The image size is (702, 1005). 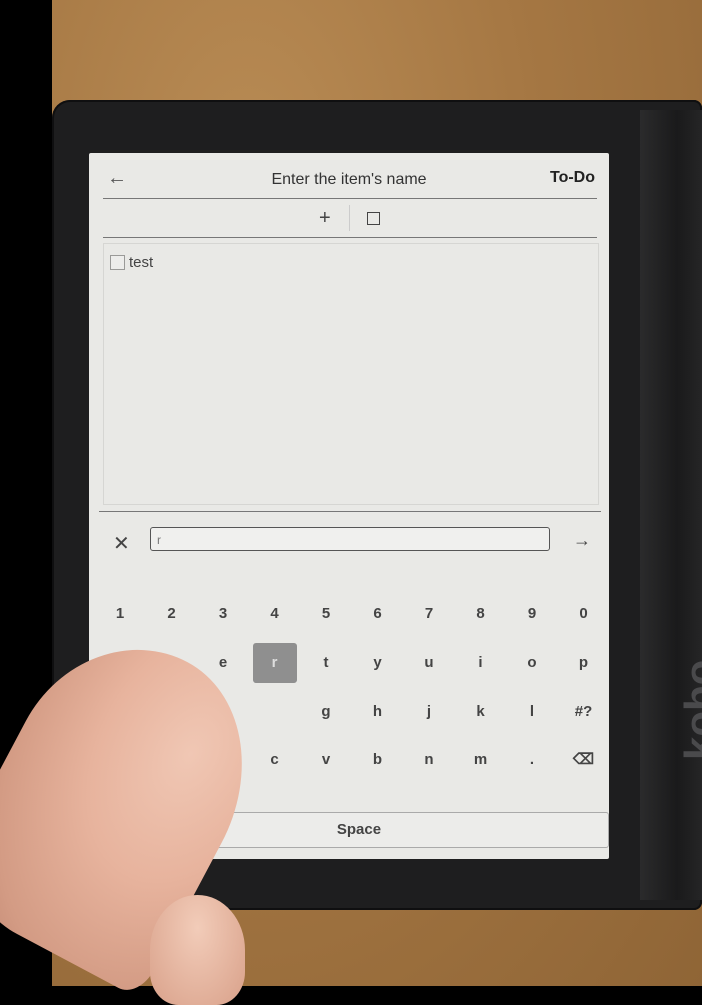 What do you see at coordinates (378, 614) in the screenshot?
I see `keyboard-key: 6` at bounding box center [378, 614].